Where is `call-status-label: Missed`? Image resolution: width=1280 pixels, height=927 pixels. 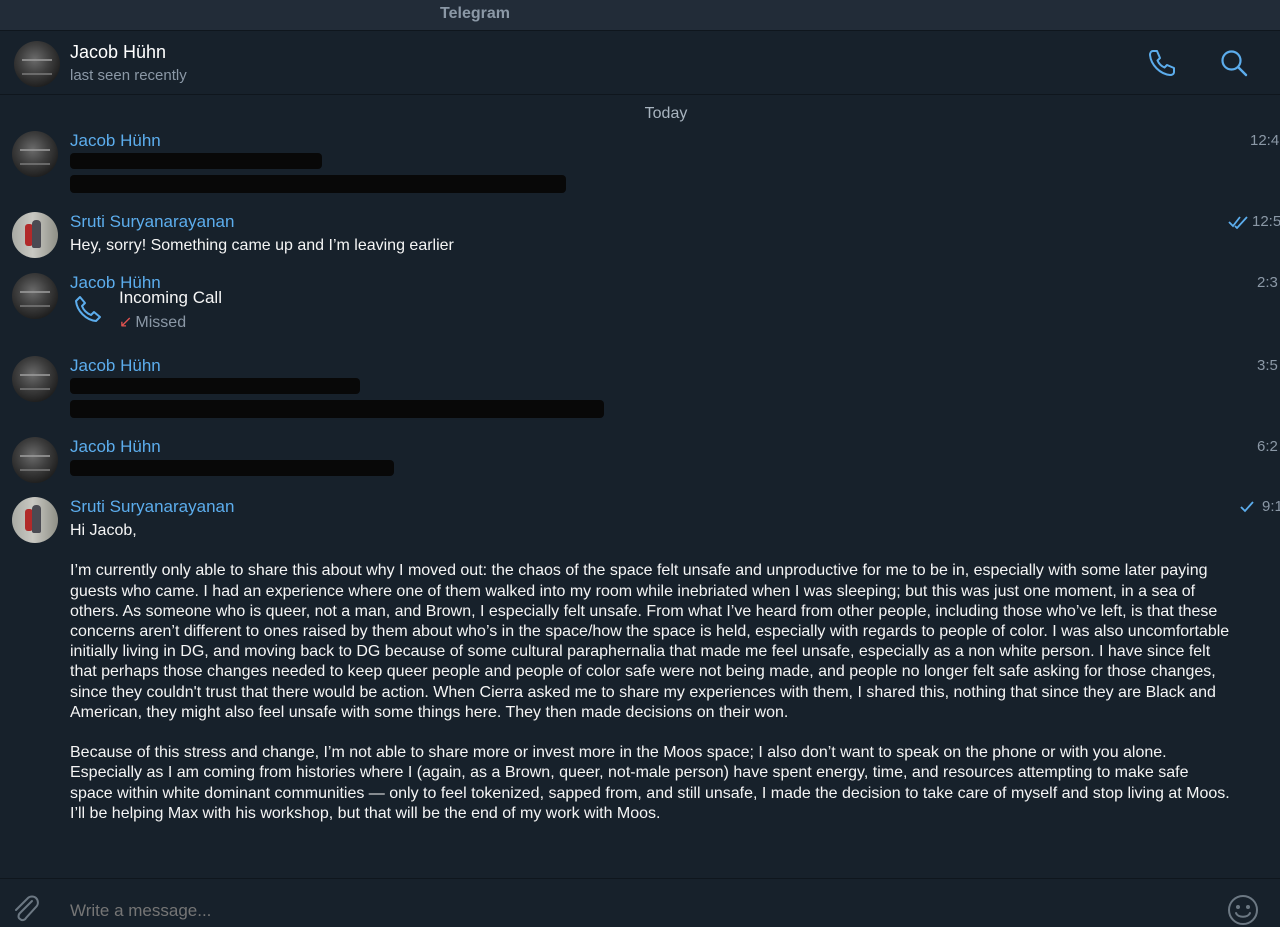
call-status-label: Missed is located at coordinates (161, 322).